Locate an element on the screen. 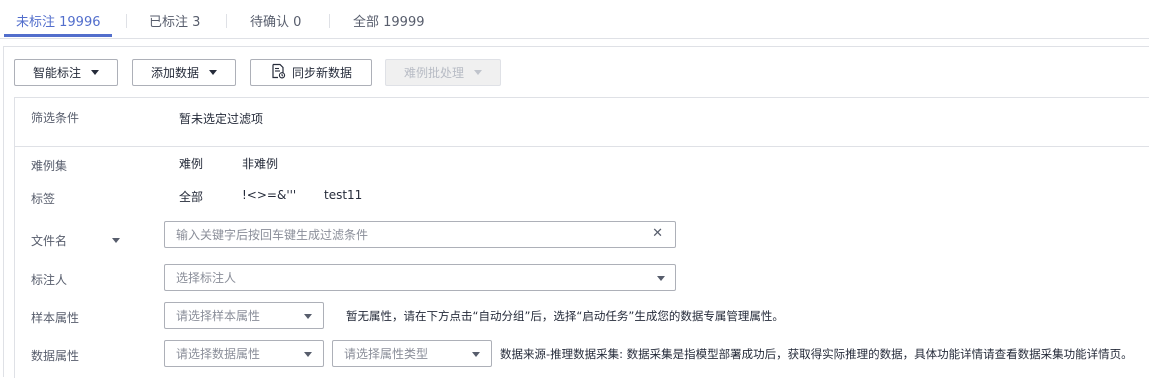 The image size is (1149, 378). tag-option-special: !<>=&''' is located at coordinates (269, 195).